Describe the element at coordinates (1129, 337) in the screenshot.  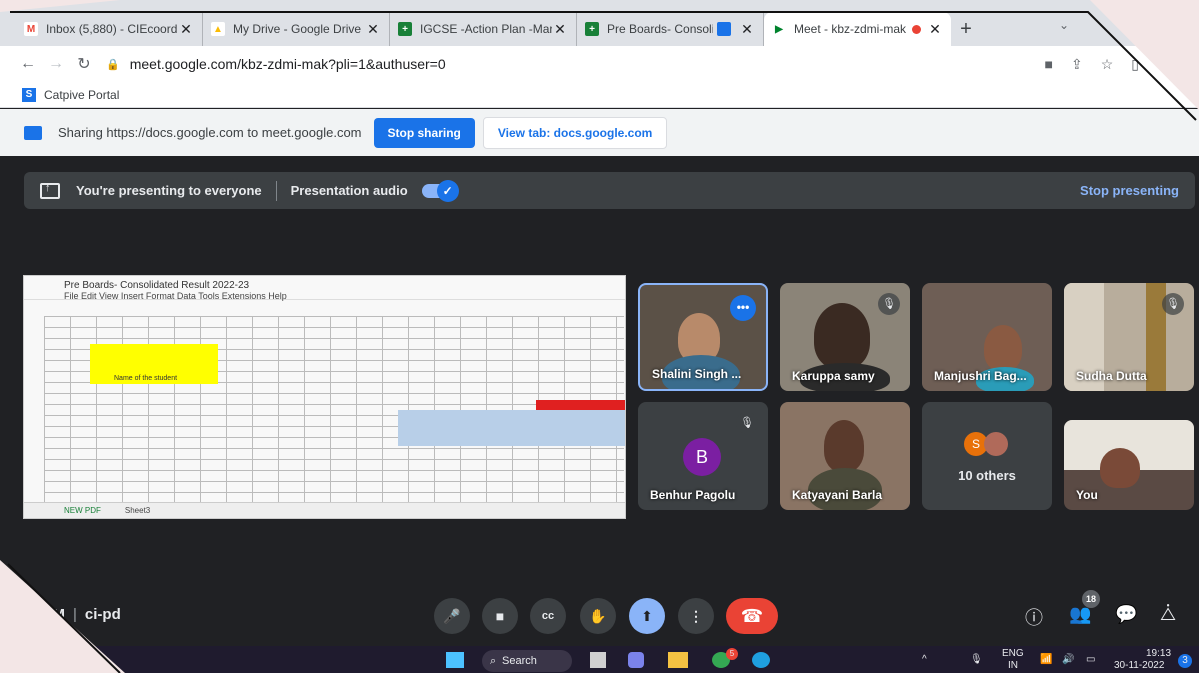
I see `participant-tile: 🎙 Sudha Dutta` at that location.